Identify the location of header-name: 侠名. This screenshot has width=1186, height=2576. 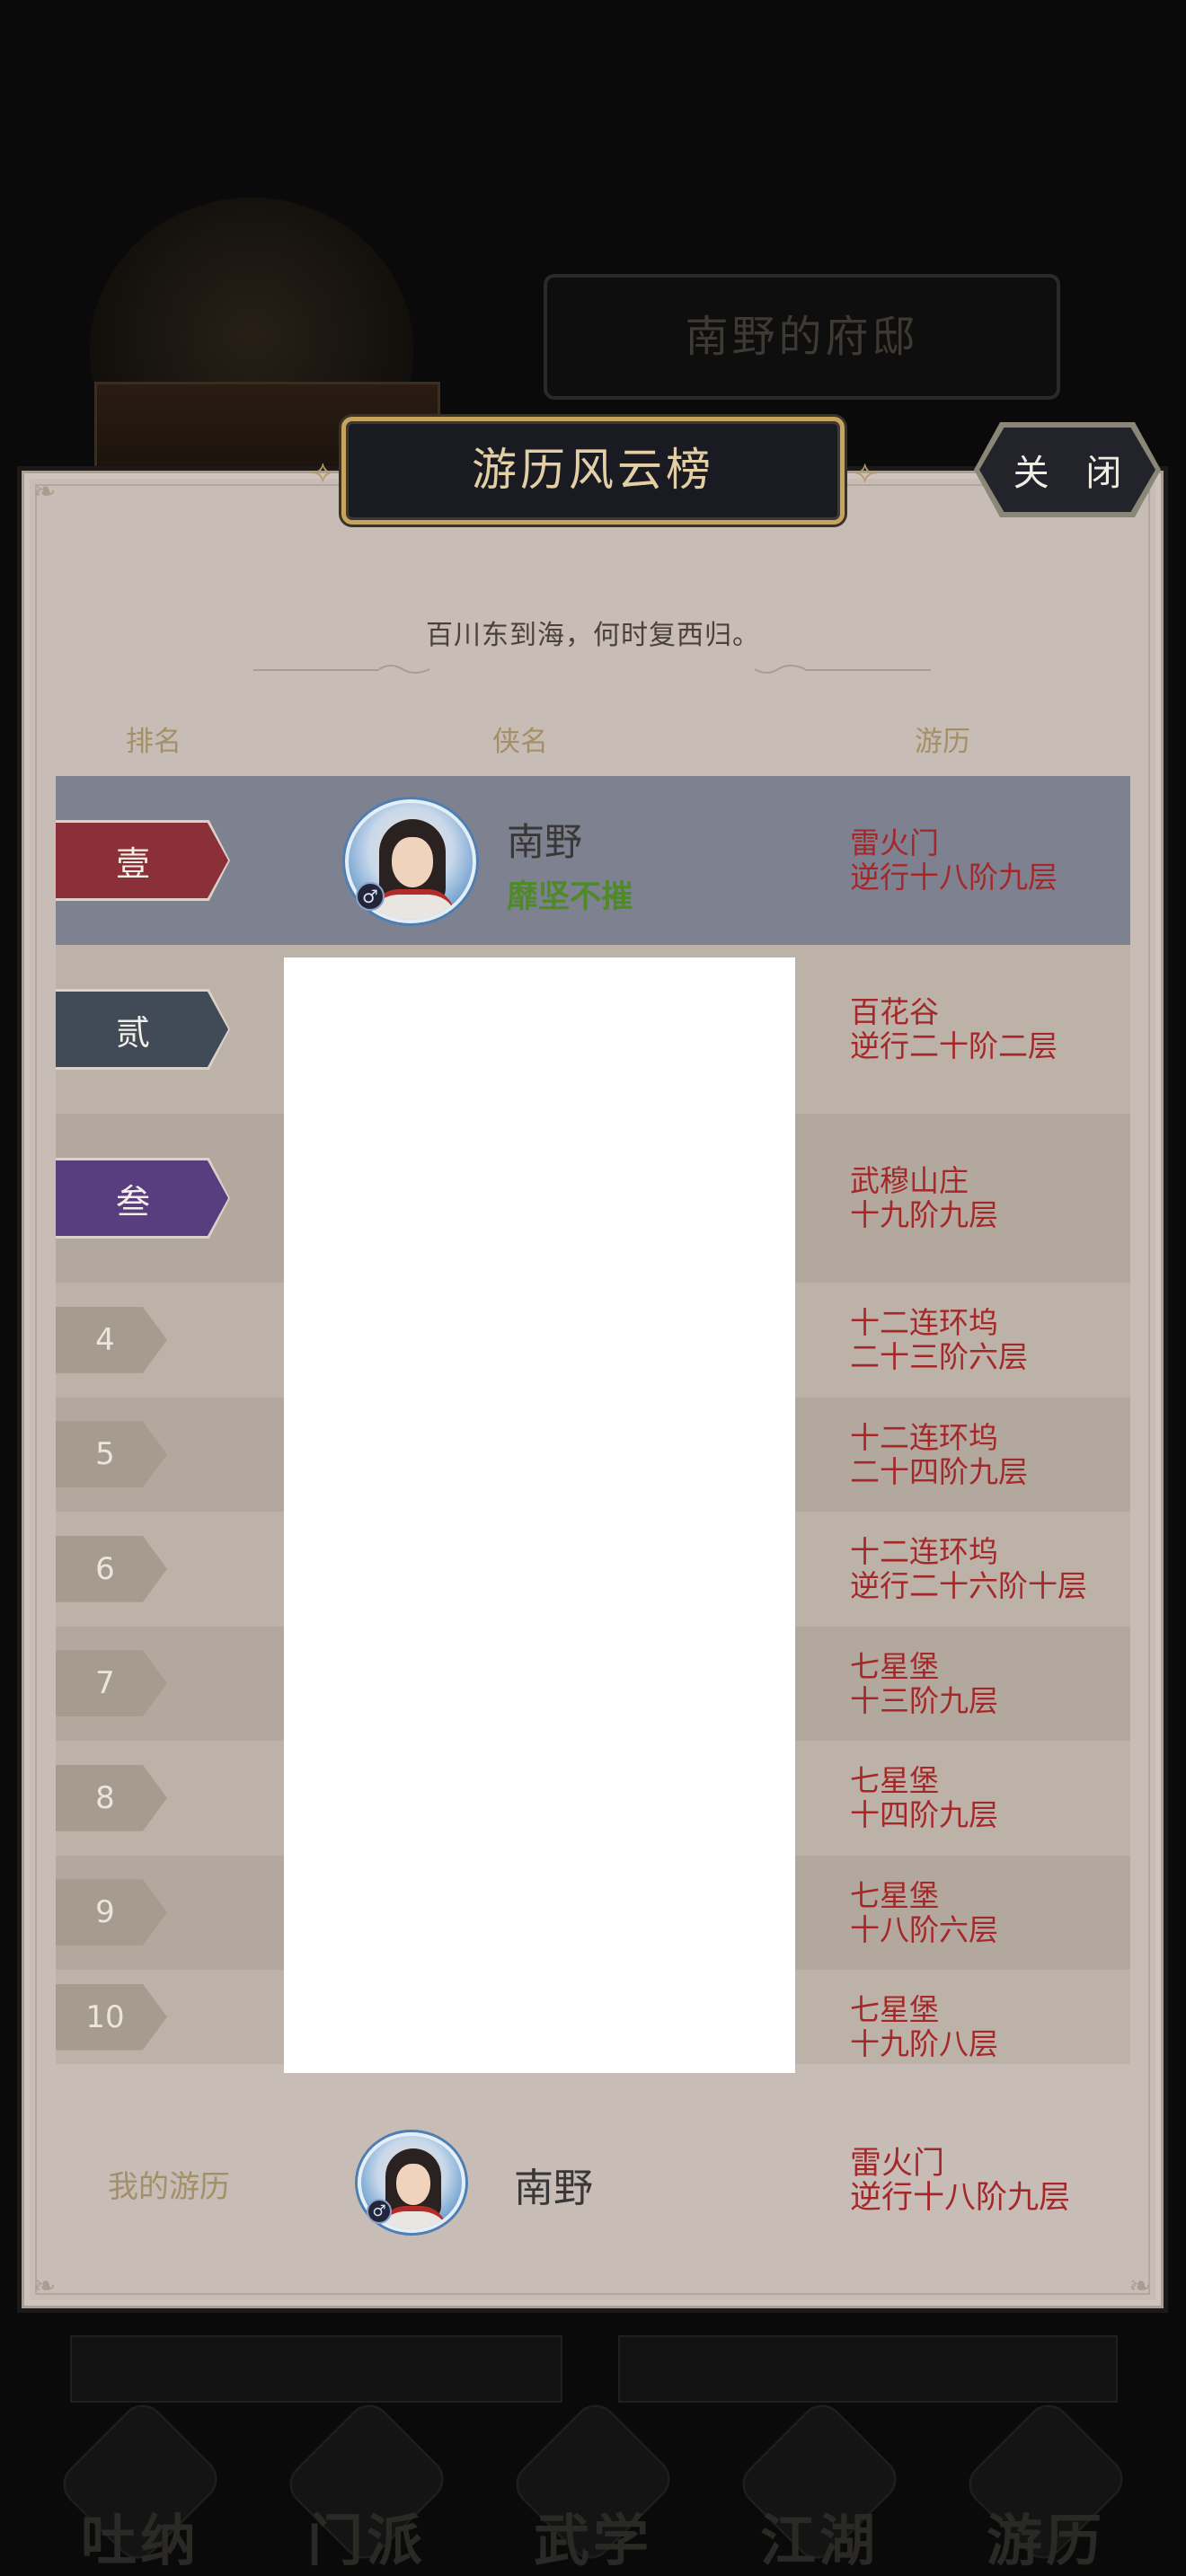
(520, 742).